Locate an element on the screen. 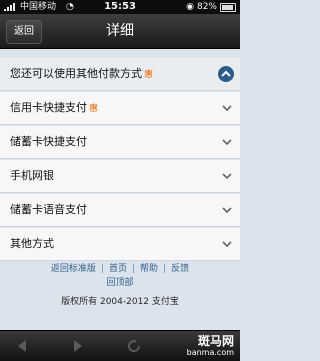 The width and height of the screenshot is (320, 361). link-home: 首页 is located at coordinates (118, 269).